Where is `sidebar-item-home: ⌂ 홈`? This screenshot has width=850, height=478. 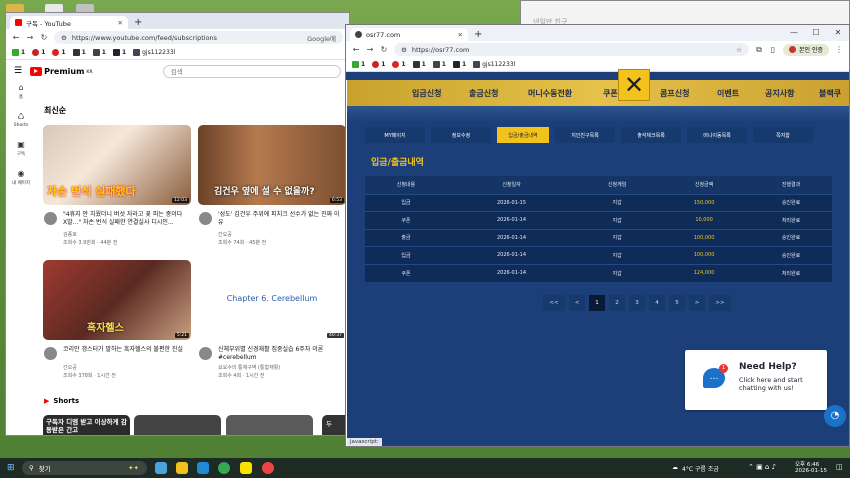 sidebar-item-home: ⌂ 홈 is located at coordinates (21, 91).